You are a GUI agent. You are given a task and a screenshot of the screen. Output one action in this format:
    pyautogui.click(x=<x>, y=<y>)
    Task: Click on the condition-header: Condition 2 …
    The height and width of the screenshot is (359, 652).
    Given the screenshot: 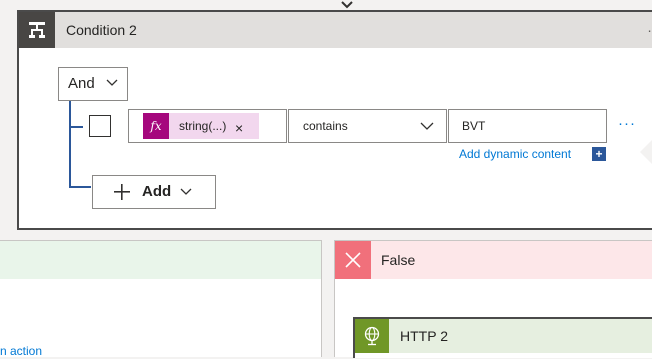 What is the action you would take?
    pyautogui.click(x=335, y=30)
    